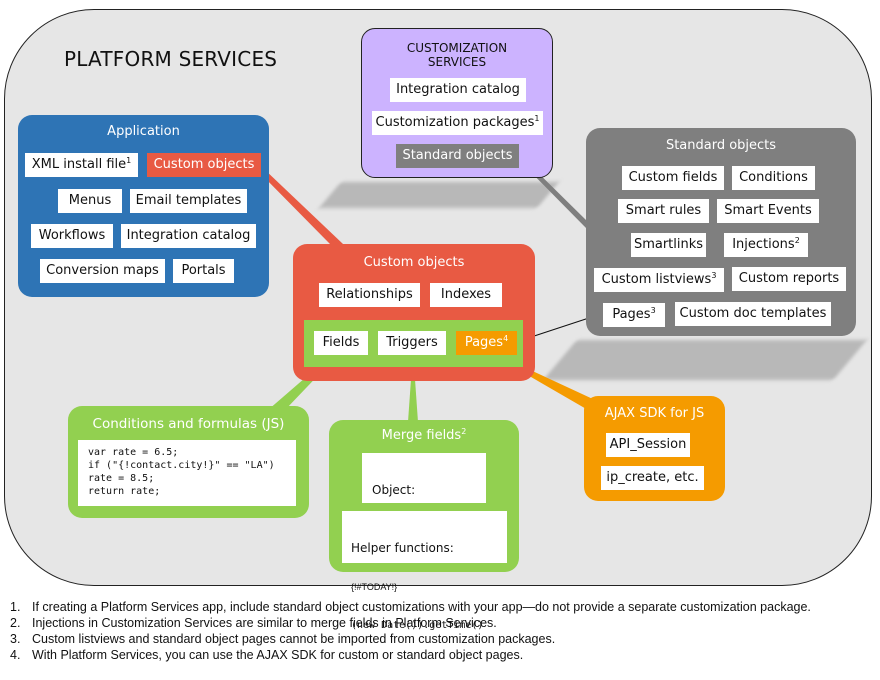  I want to click on app-item-conversion-maps: Conversion maps, so click(102, 271).